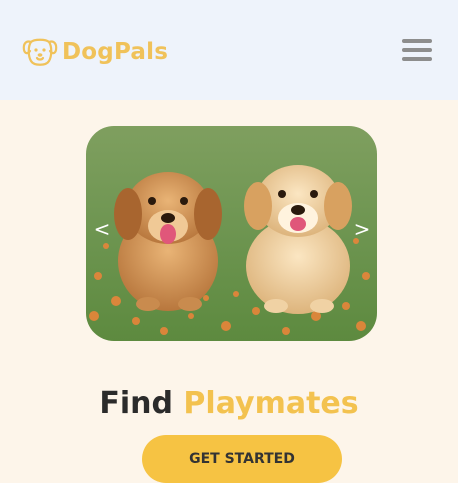  I want to click on brand-name: DogPals, so click(115, 52).